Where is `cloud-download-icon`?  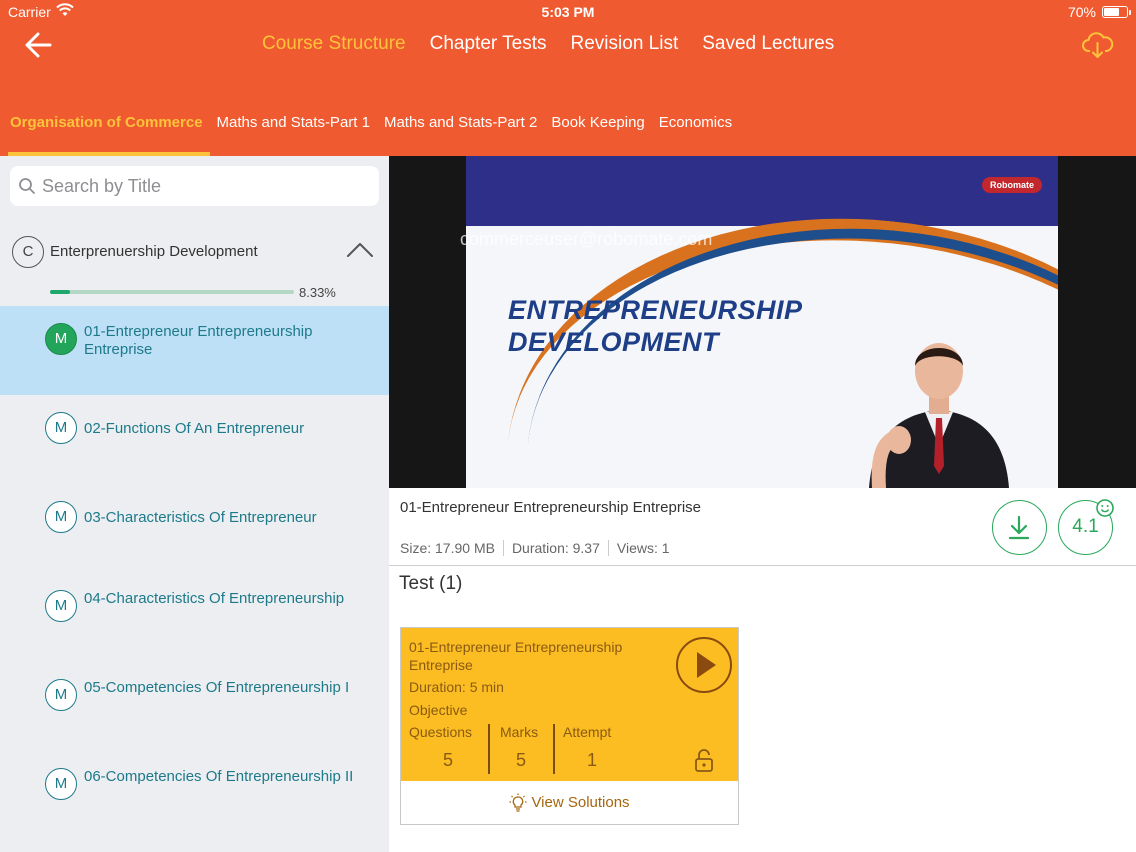 cloud-download-icon is located at coordinates (1098, 45).